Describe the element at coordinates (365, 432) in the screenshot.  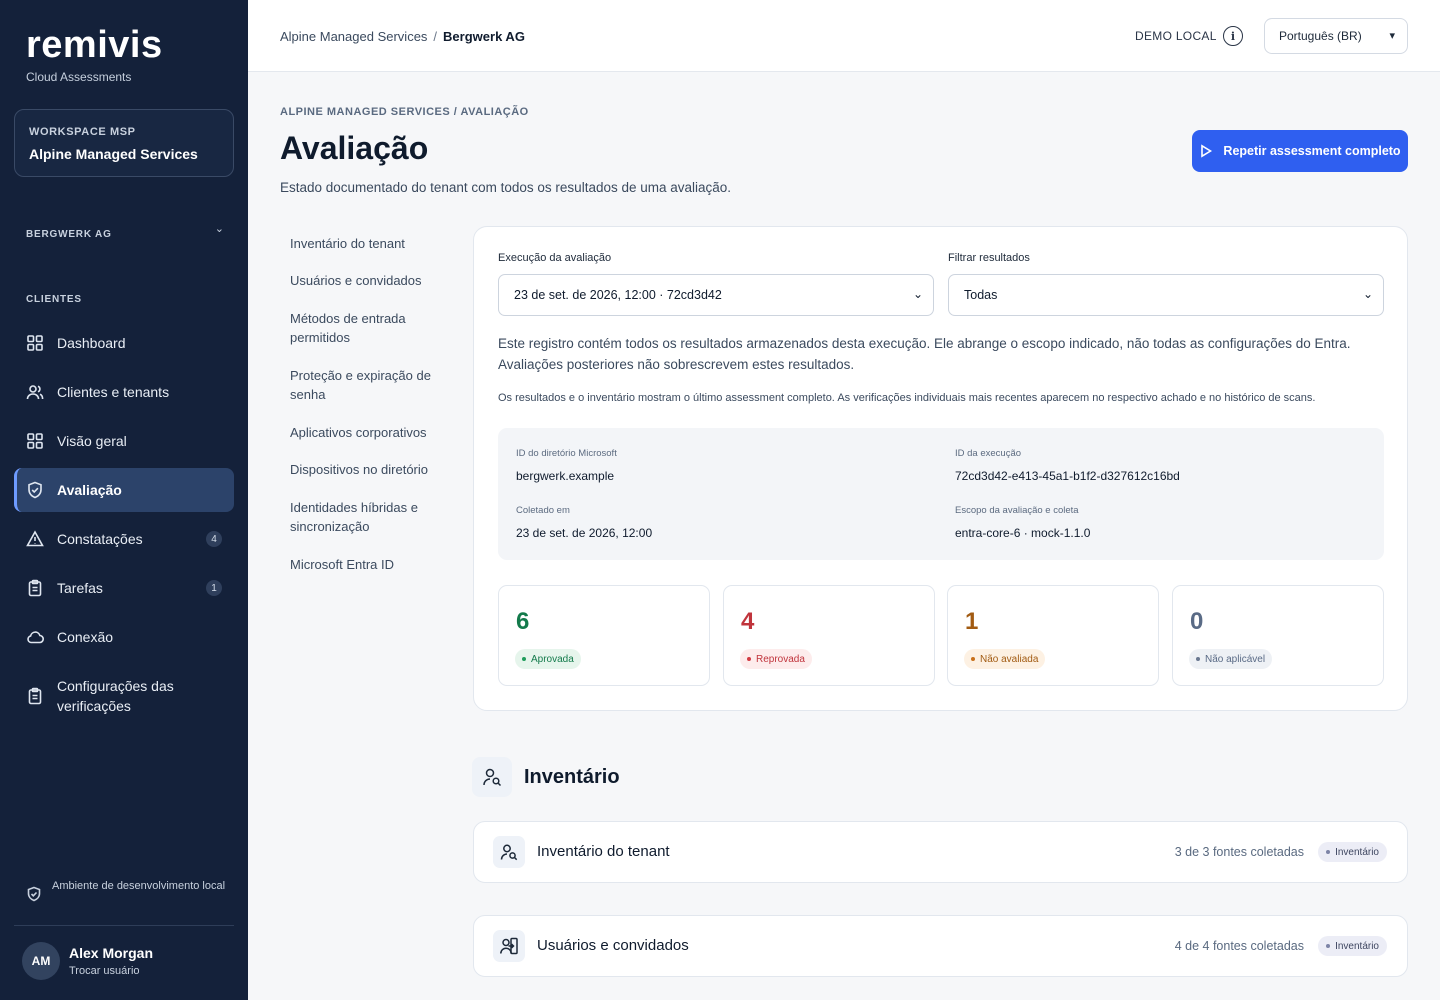
I see `section-nav-item: Aplicativos corporativos` at that location.